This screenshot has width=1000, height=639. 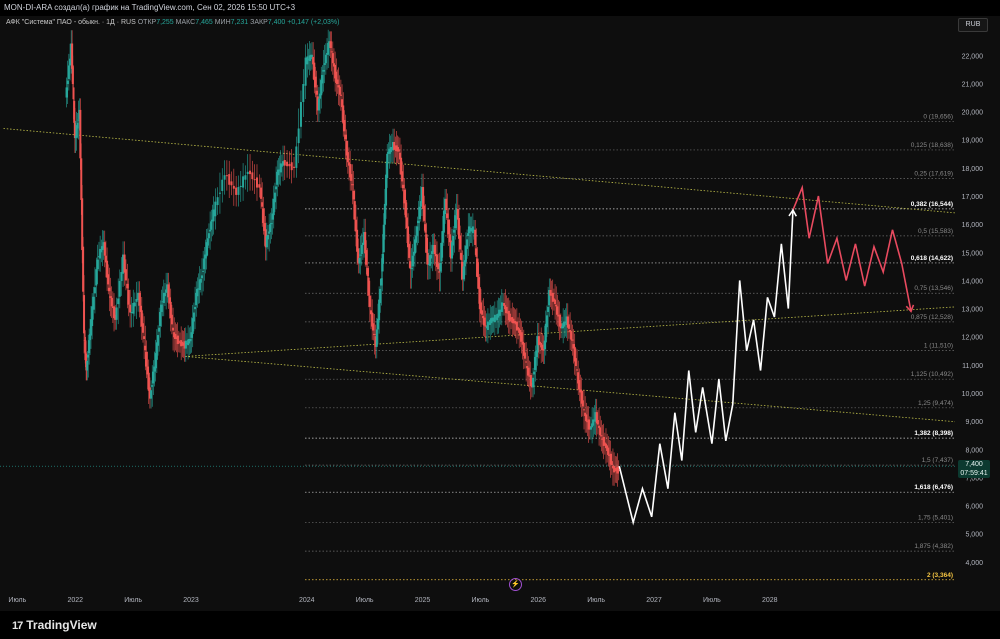 I want to click on footer-bar, so click(x=500, y=625).